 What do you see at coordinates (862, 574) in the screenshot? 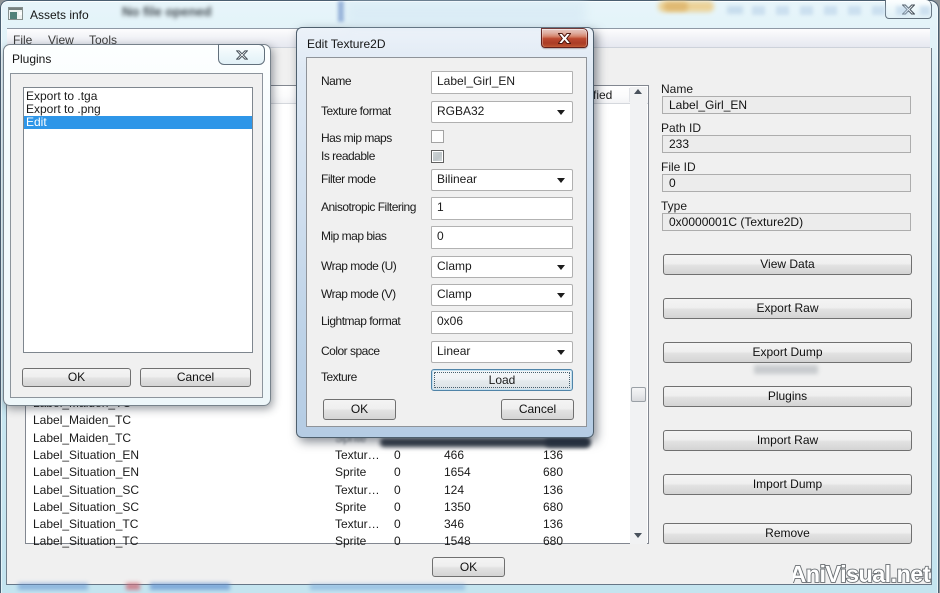
I see `svg-text: AniVisual.net` at bounding box center [862, 574].